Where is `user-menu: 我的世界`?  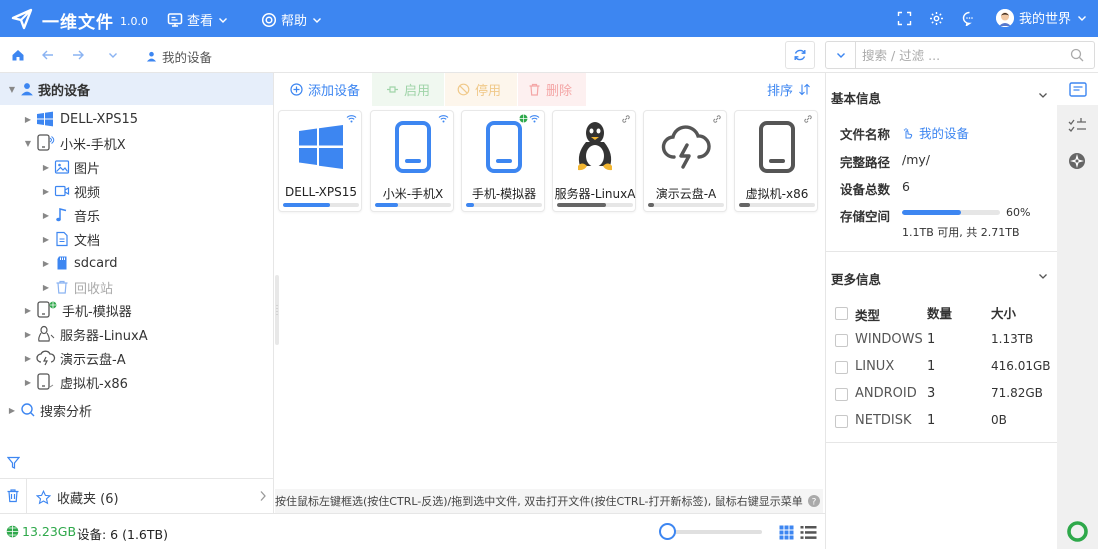
user-menu: 我的世界 is located at coordinates (1042, 17).